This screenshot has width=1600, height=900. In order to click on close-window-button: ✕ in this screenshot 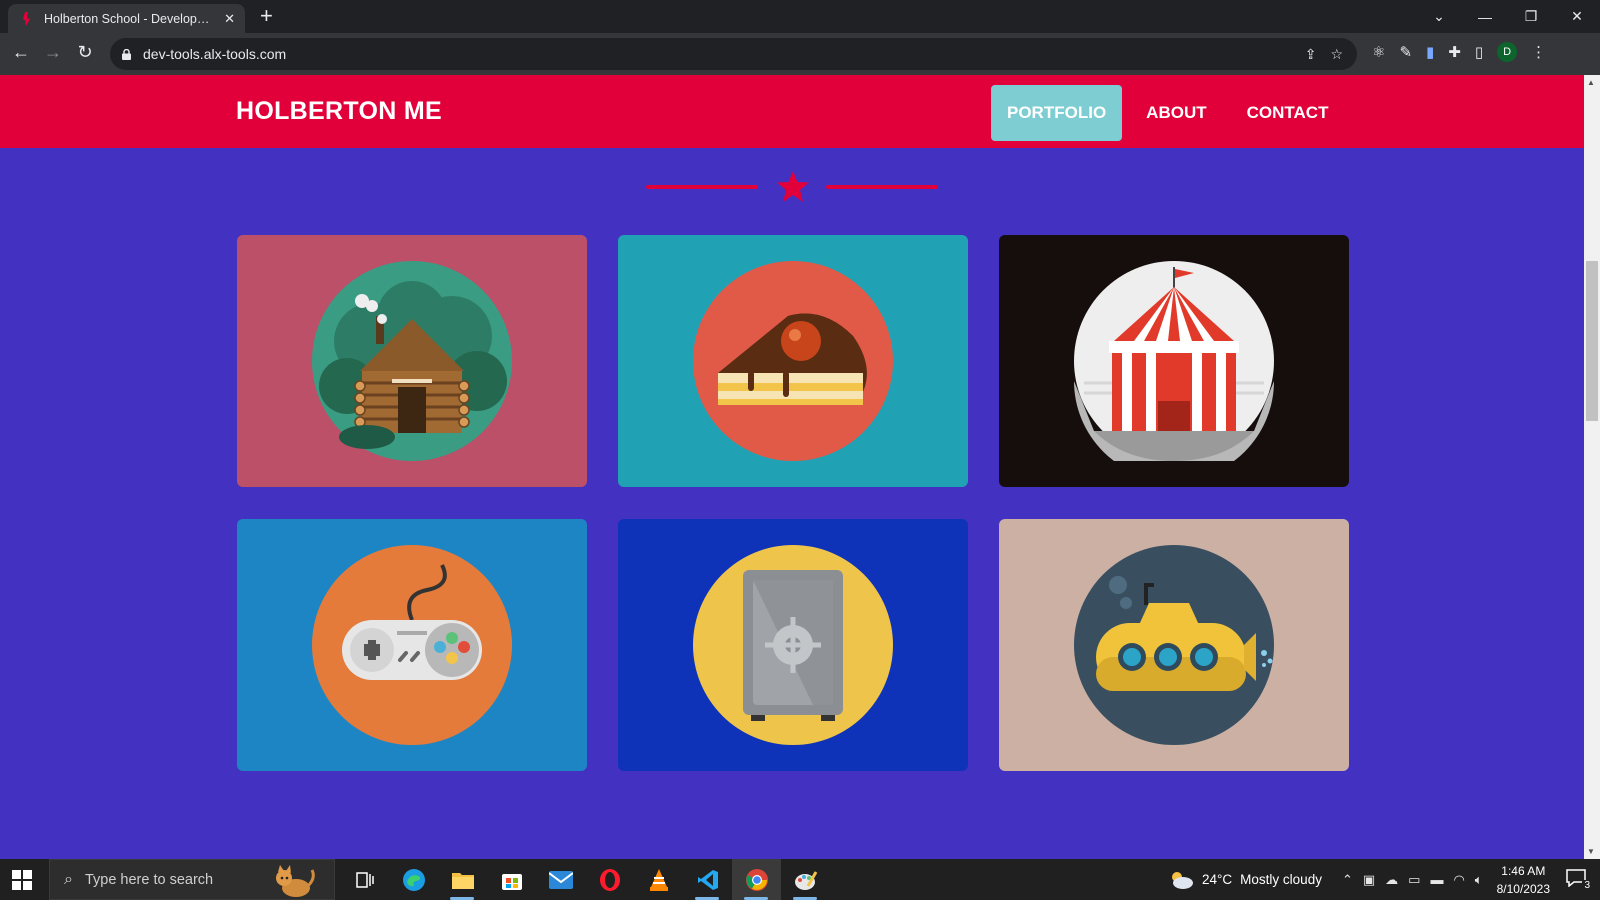, I will do `click(1577, 16)`.